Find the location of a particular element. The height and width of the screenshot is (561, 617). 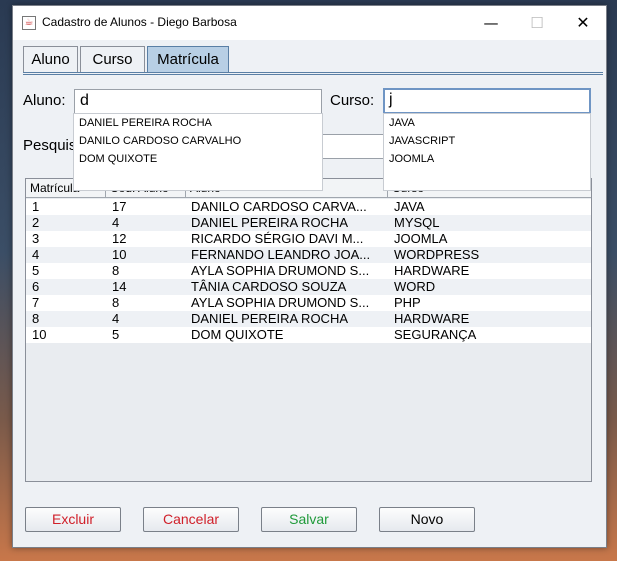

curso-input: j is located at coordinates (487, 101).